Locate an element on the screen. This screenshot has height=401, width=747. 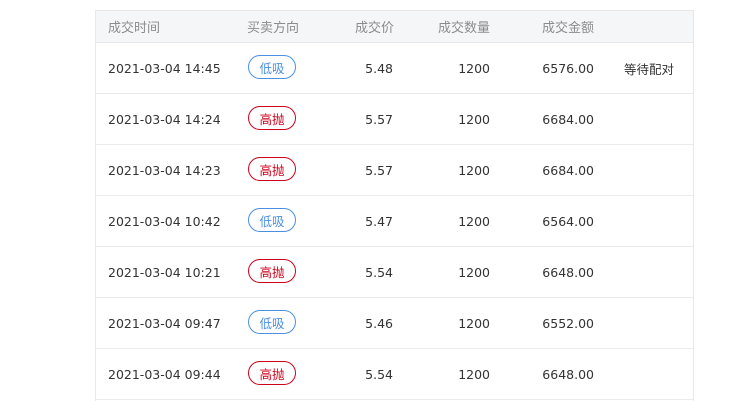
trade-amount: 6576.00 is located at coordinates (568, 68).